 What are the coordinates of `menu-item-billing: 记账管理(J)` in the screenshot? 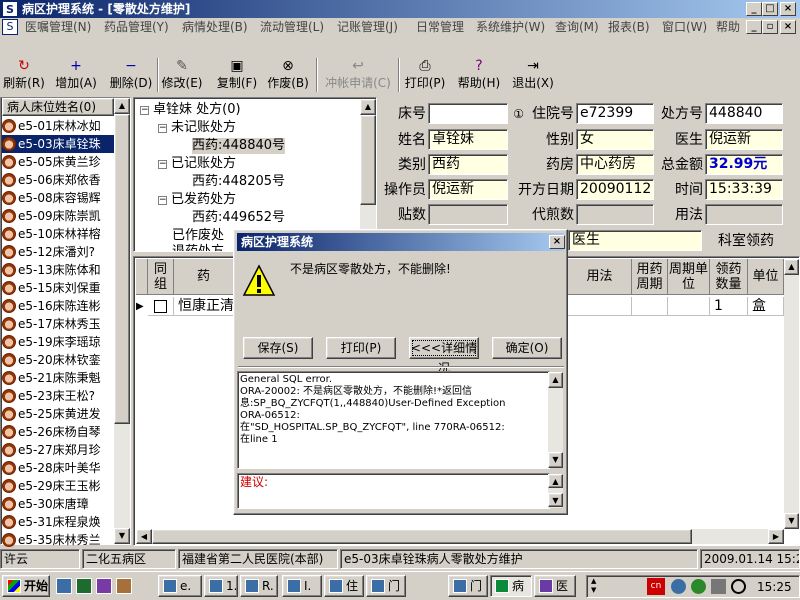 It's located at (367, 27).